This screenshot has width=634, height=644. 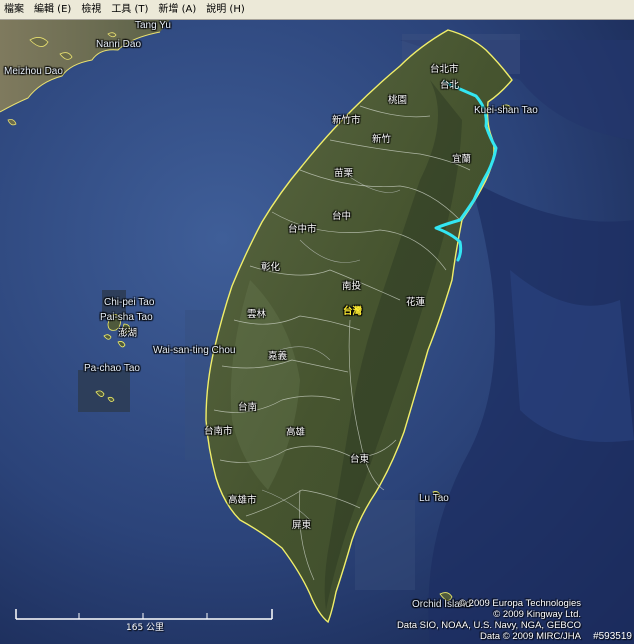 I want to click on label-taipei-city: 台北市, so click(x=444, y=69).